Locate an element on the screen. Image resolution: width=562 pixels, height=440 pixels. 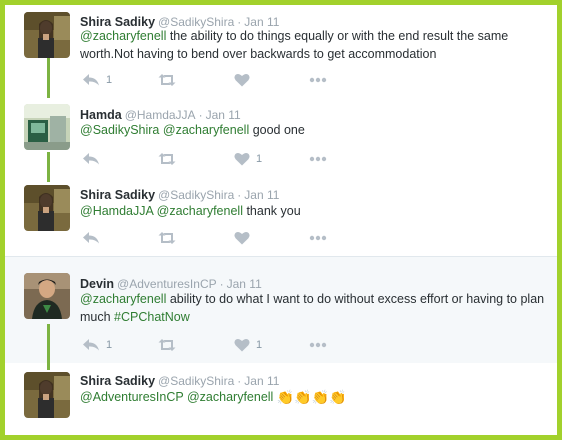
username: @HamdaJJA is located at coordinates (160, 115).